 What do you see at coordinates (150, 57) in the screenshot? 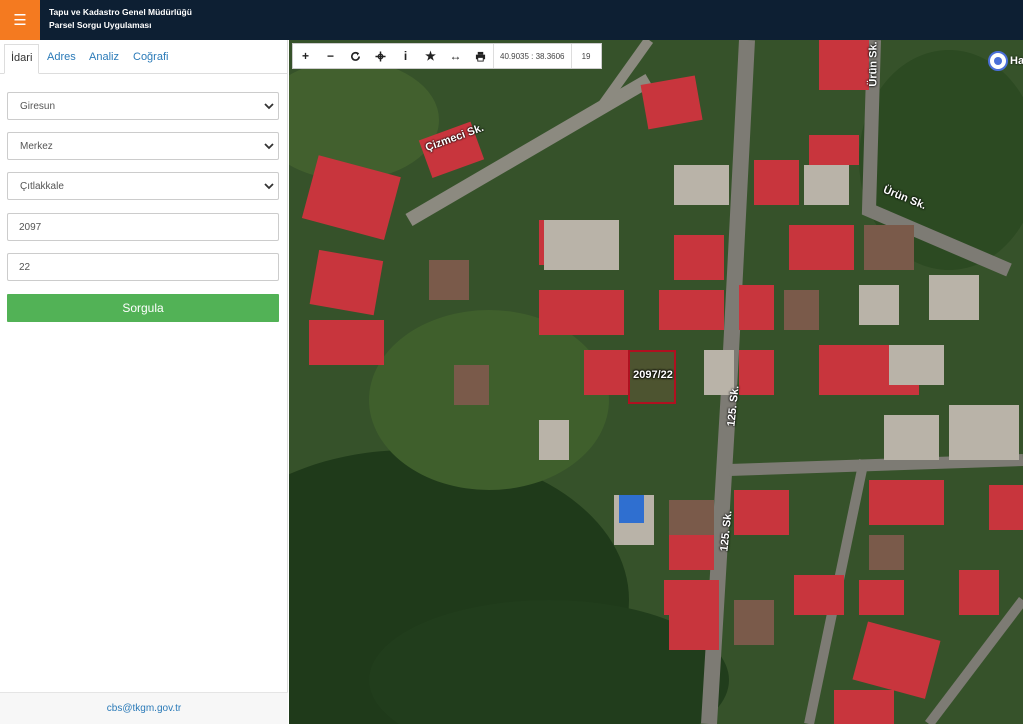
I see `tab-cografi: Coğrafi` at bounding box center [150, 57].